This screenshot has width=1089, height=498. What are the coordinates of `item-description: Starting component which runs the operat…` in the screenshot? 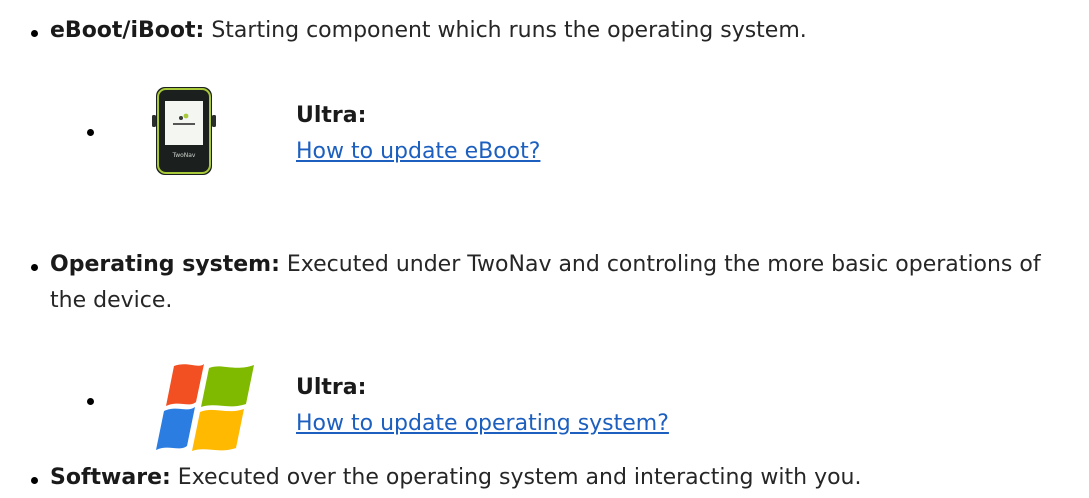 It's located at (509, 30).